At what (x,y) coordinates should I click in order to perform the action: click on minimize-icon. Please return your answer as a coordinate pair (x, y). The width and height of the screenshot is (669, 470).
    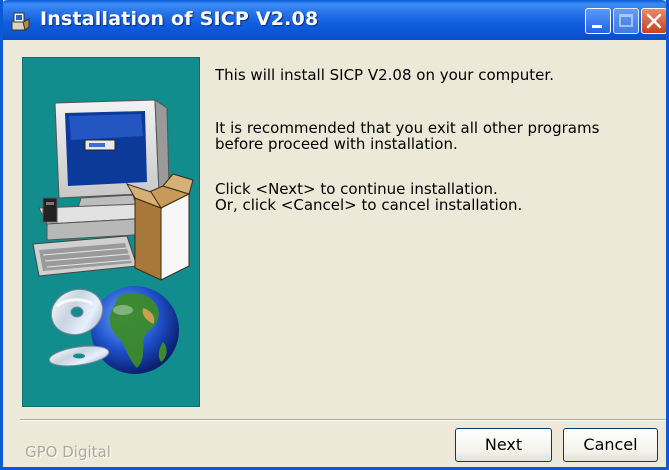
    Looking at the image, I should click on (597, 26).